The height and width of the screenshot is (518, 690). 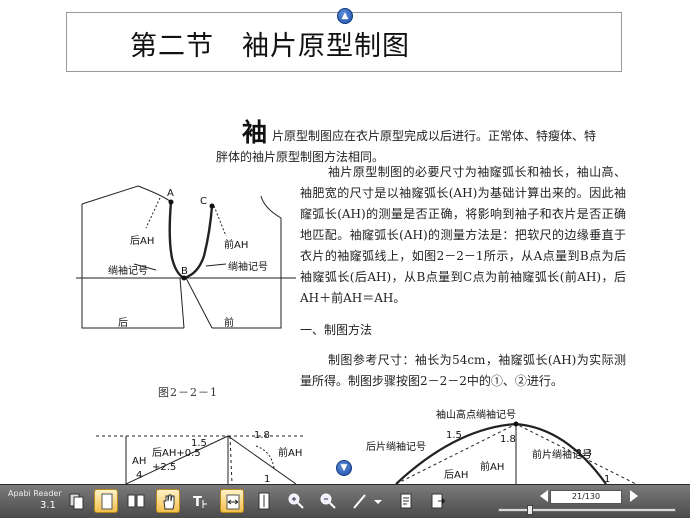 What do you see at coordinates (186, 257) in the screenshot?
I see `figure-bodice-armhole: A B C 后AH 前AH 绱袖记号 绱袖记号 后 前` at bounding box center [186, 257].